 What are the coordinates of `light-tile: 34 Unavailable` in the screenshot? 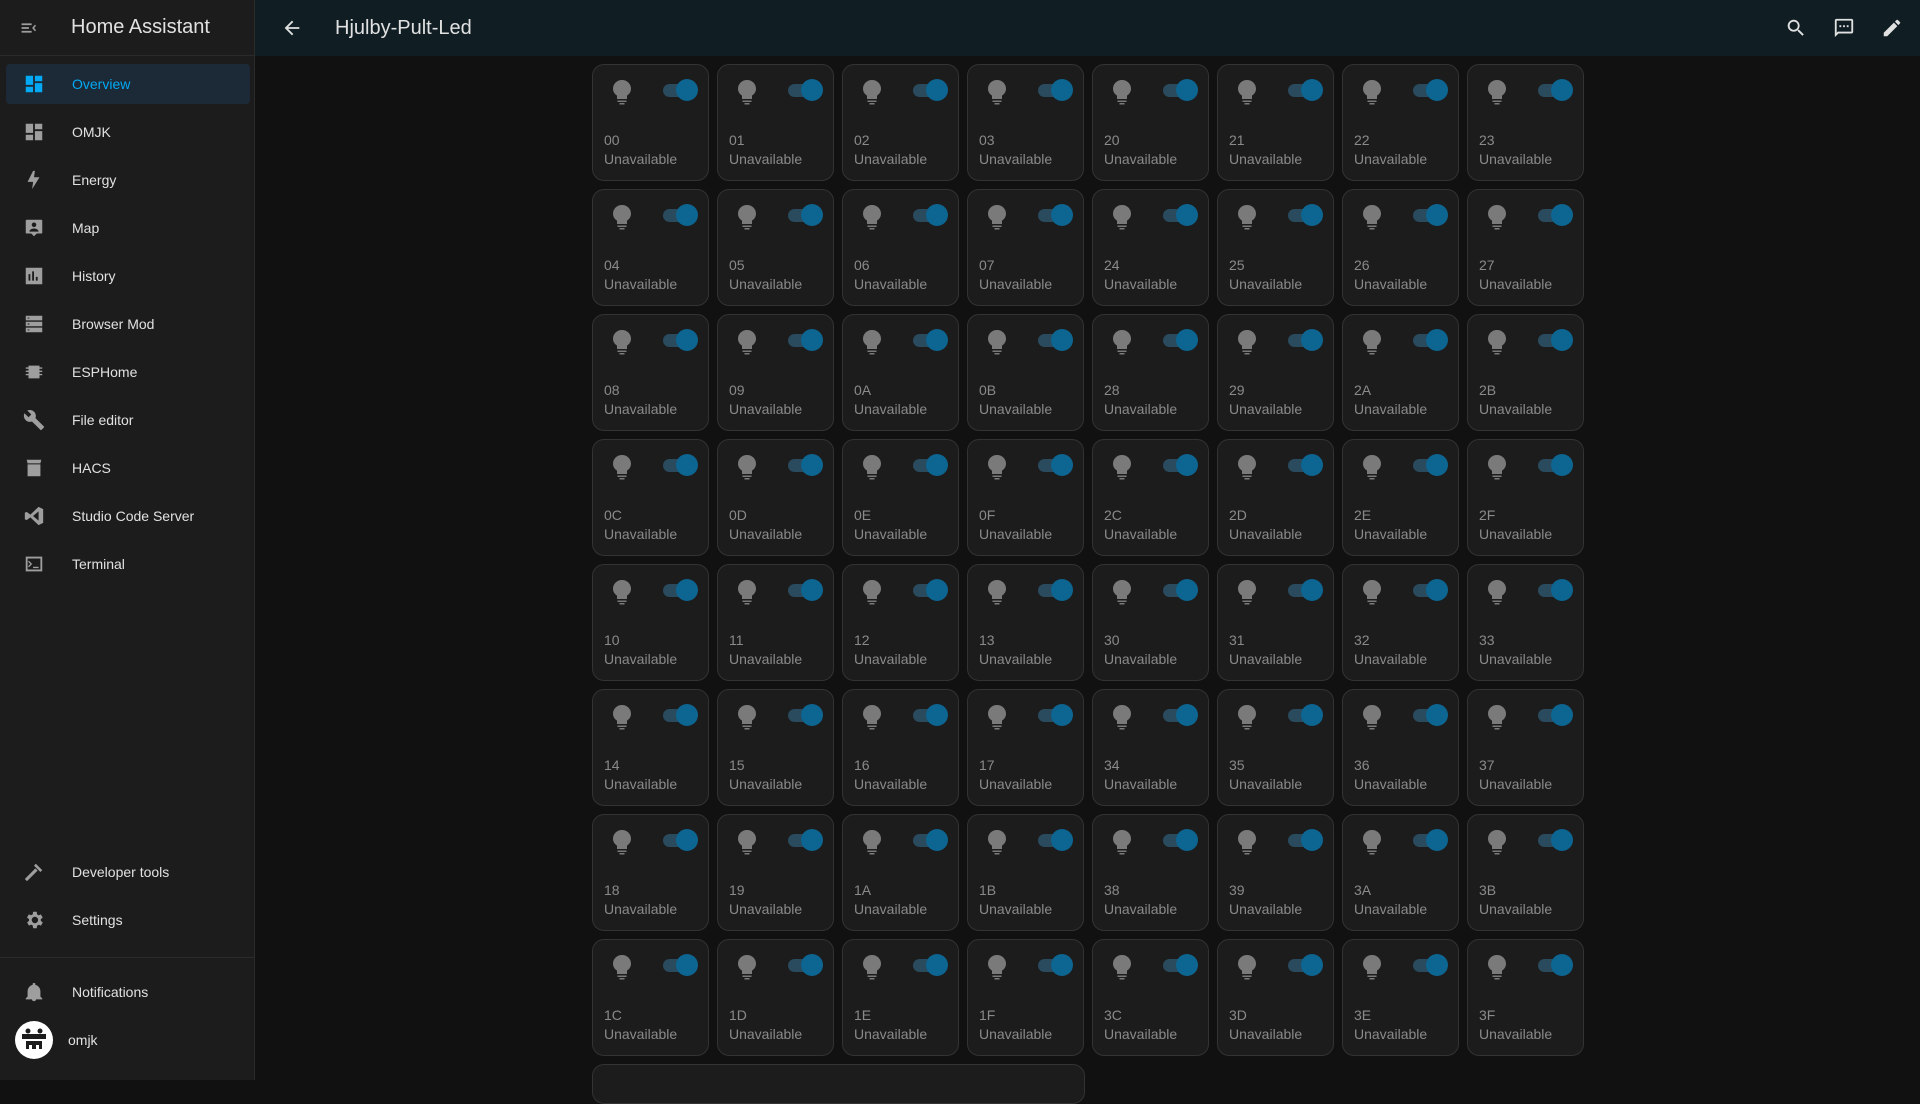 It's located at (1150, 747).